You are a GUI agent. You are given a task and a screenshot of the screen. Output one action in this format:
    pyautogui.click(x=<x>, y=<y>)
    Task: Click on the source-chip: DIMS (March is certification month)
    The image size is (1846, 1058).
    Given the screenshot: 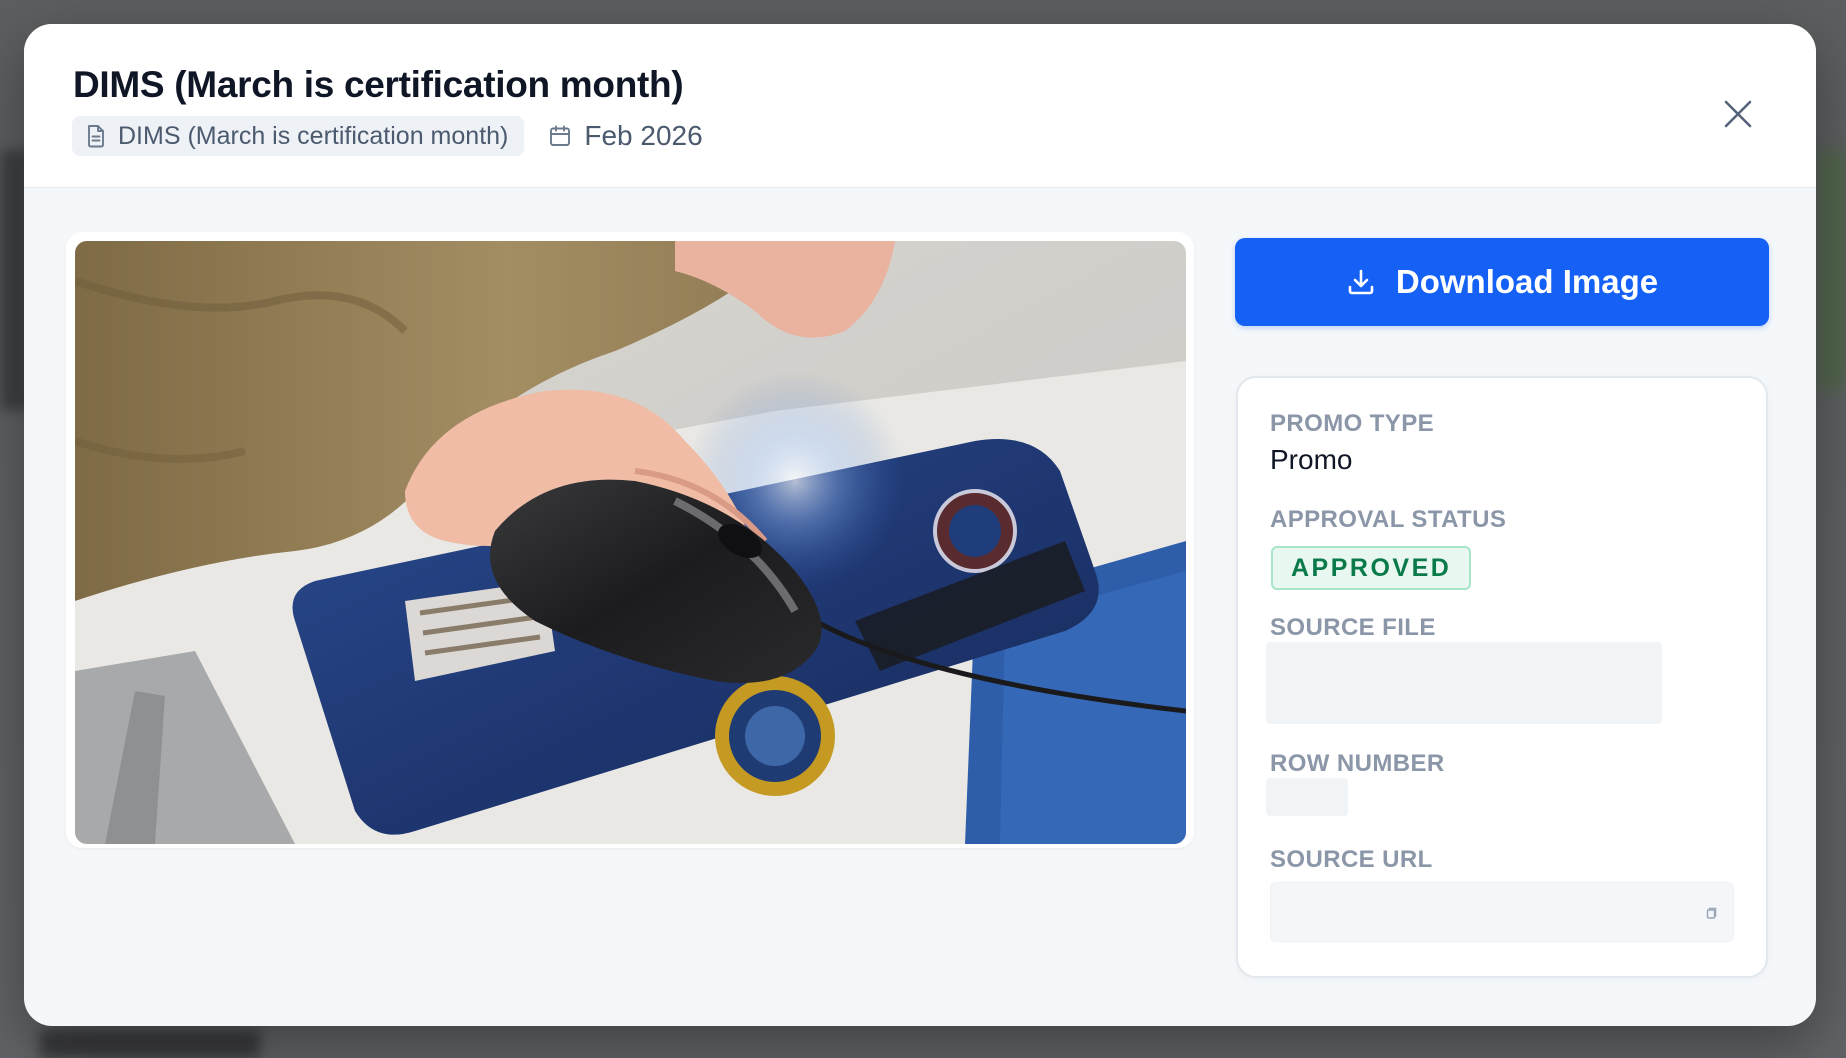 What is the action you would take?
    pyautogui.click(x=298, y=136)
    